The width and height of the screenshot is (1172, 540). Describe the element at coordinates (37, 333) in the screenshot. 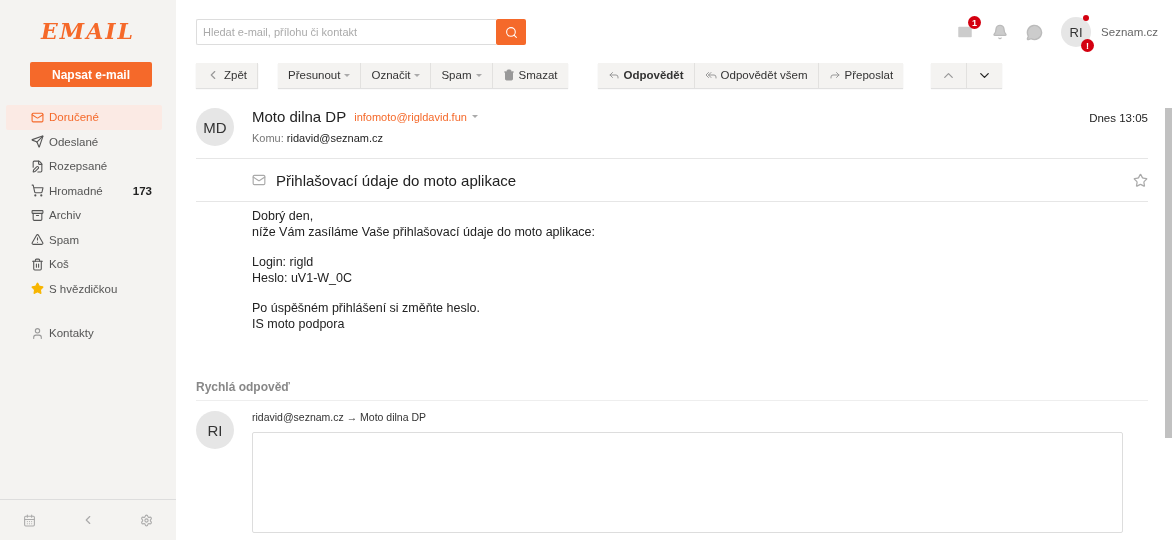

I see `person-icon` at that location.